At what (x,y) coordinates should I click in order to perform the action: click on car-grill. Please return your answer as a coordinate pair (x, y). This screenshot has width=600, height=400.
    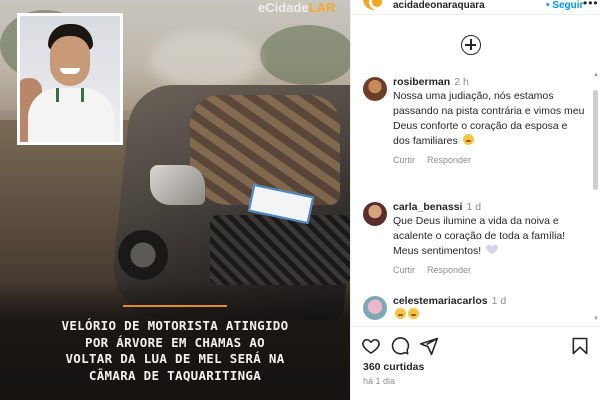
    Looking at the image, I should click on (280, 250).